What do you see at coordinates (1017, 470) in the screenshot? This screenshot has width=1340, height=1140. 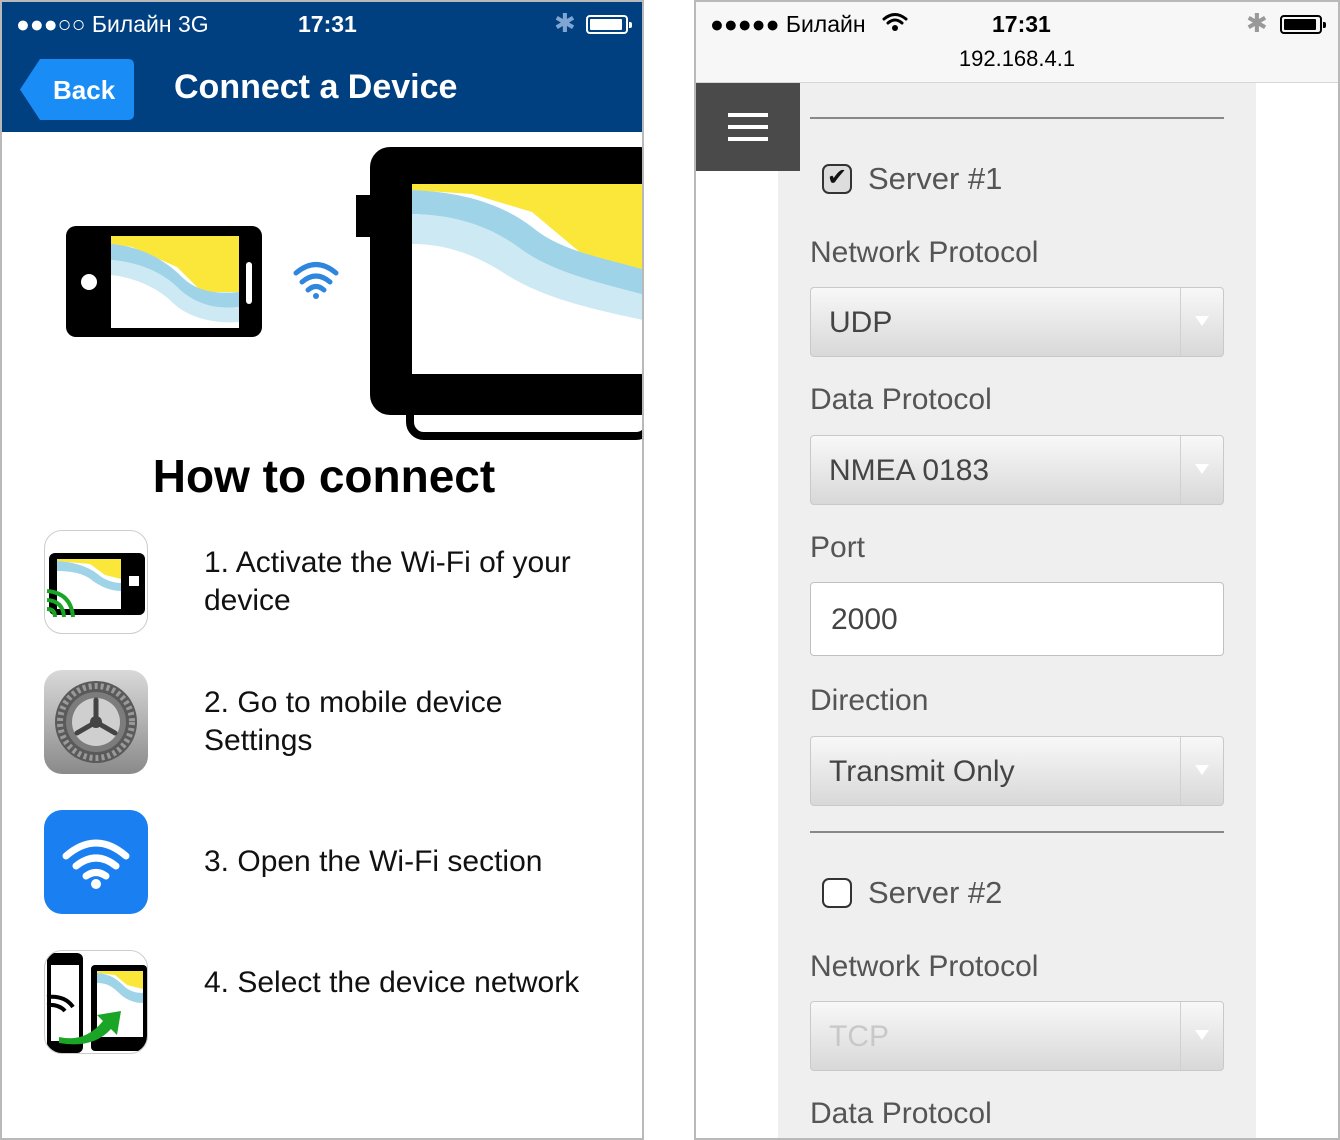 I see `data-protocol-select: NMEA 0183` at bounding box center [1017, 470].